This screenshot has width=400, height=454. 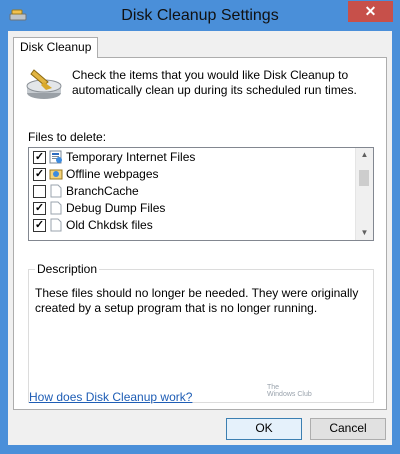 I want to click on window-title: Disk Cleanup Settings, so click(x=200, y=15).